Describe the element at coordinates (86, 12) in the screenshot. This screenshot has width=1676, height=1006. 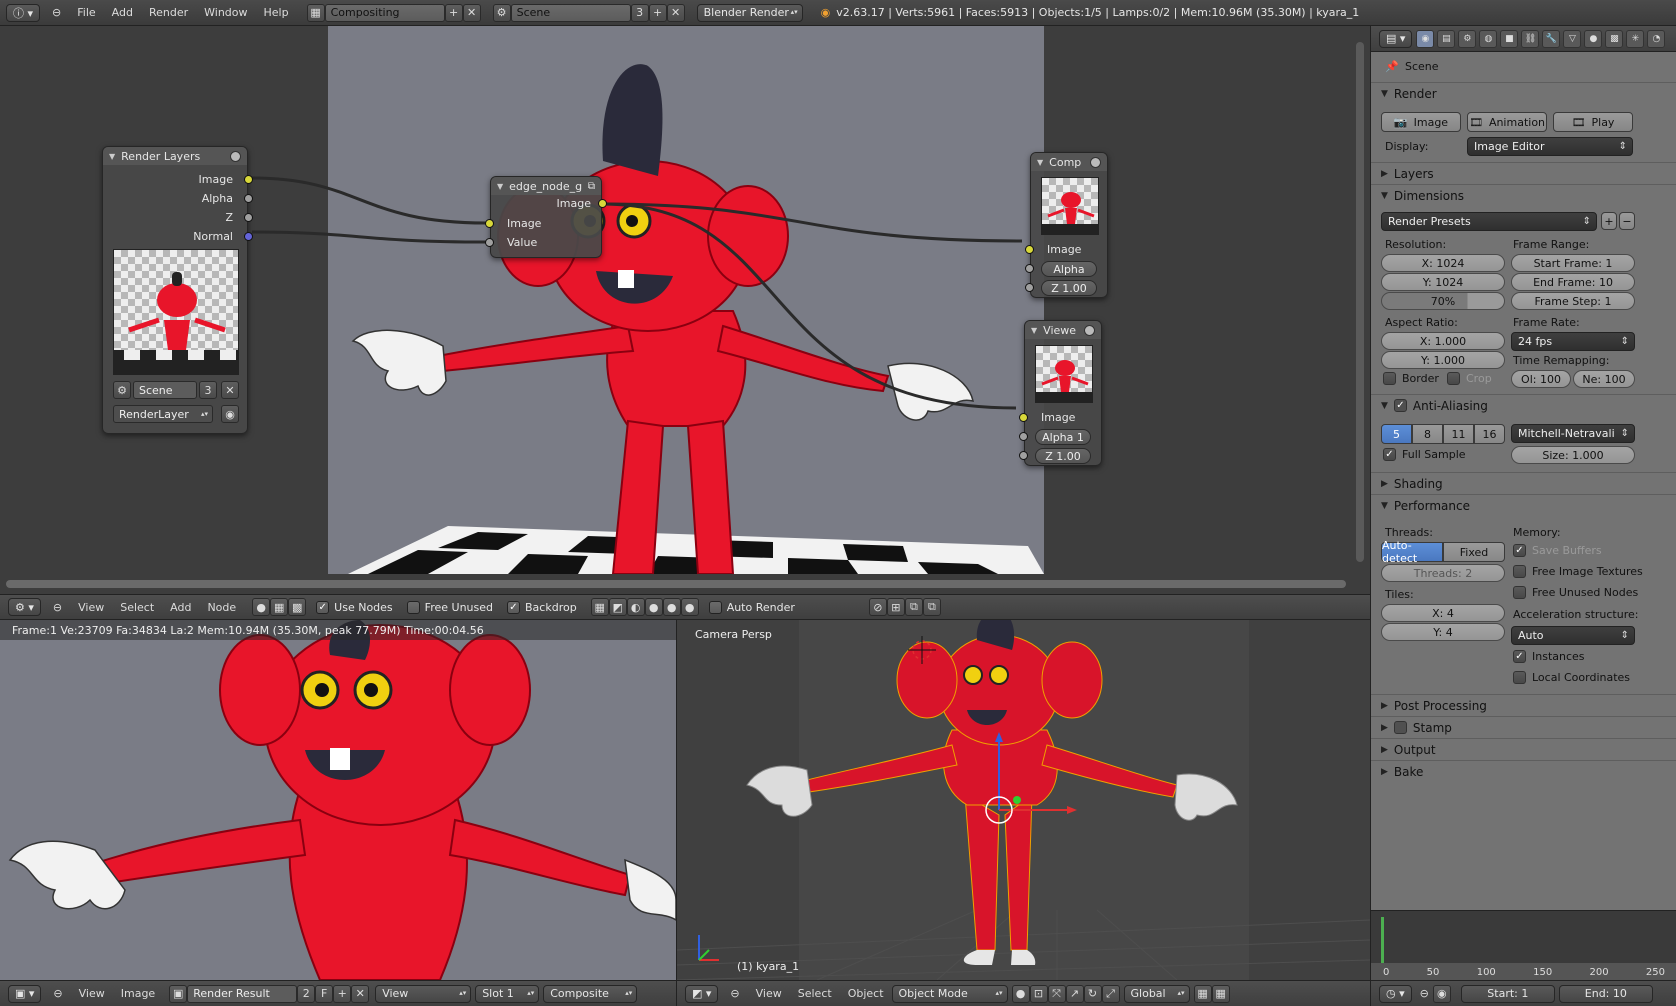
I see `menu-file: File` at that location.